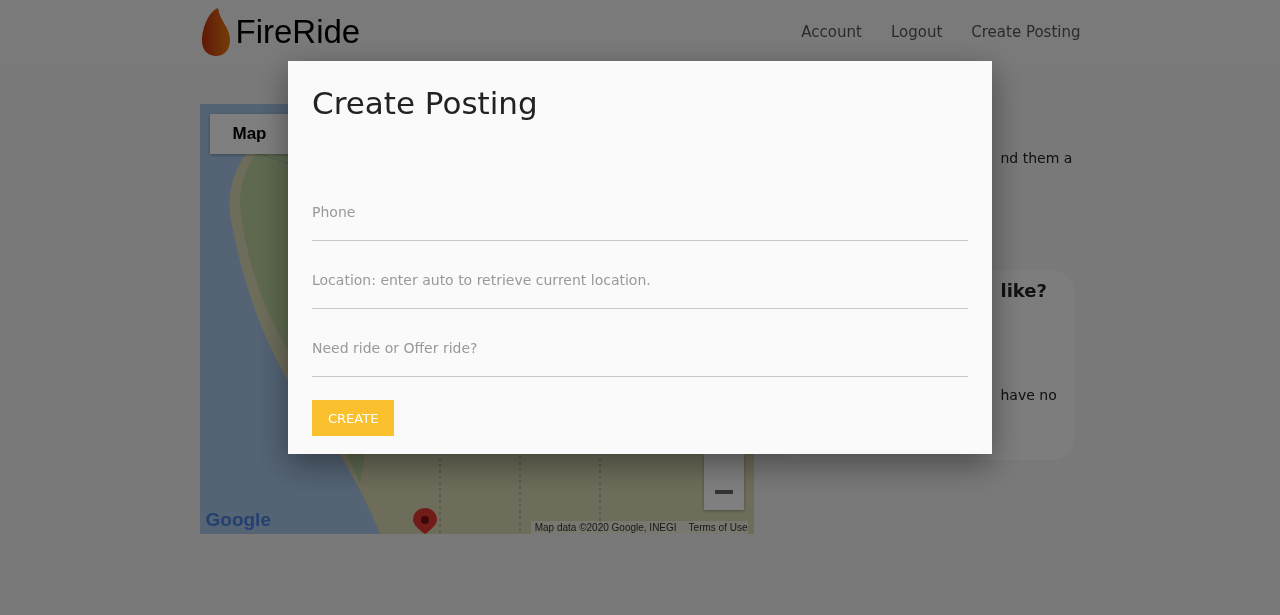 This screenshot has height=615, width=1280. What do you see at coordinates (1029, 395) in the screenshot?
I see `card-text: have no` at bounding box center [1029, 395].